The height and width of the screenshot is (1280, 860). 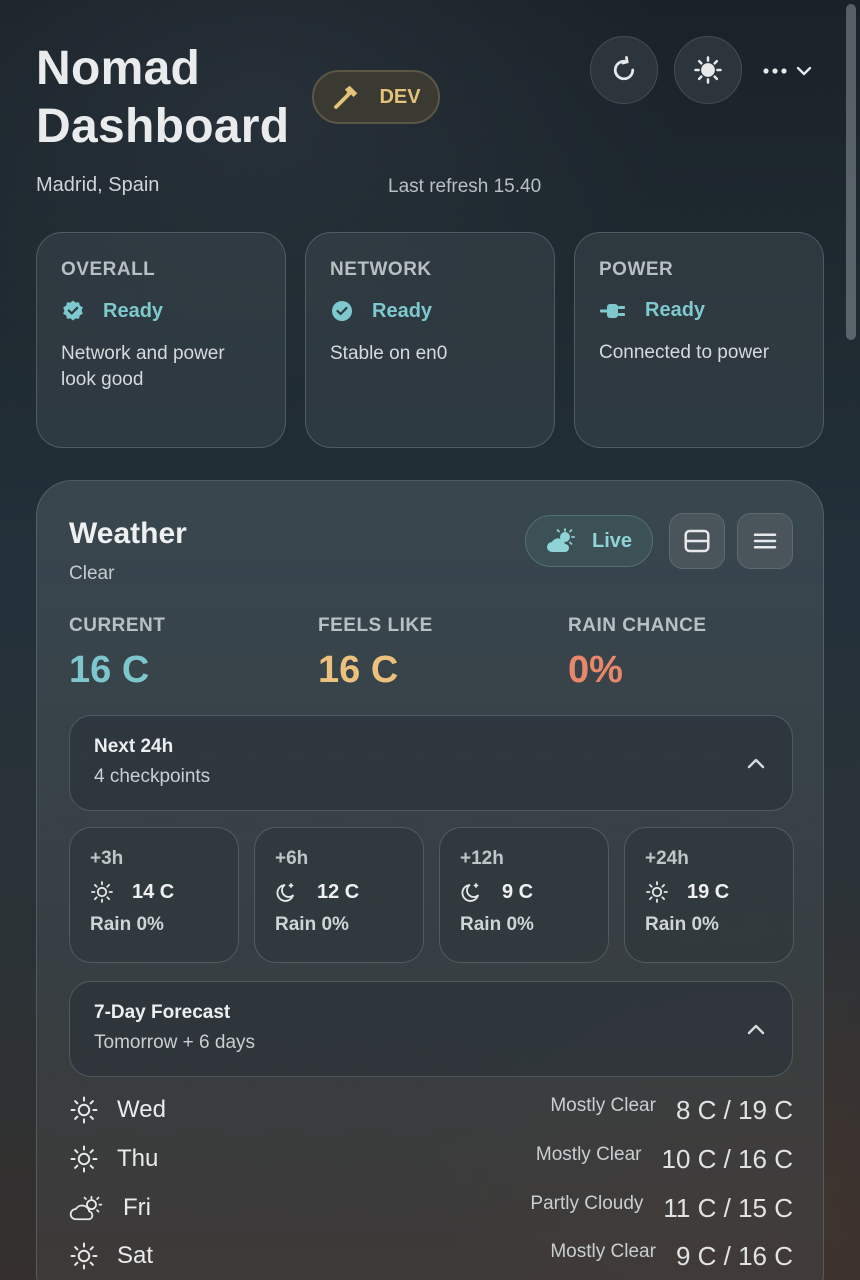 I want to click on metric-current: CURRENT 16 C, so click(x=117, y=653).